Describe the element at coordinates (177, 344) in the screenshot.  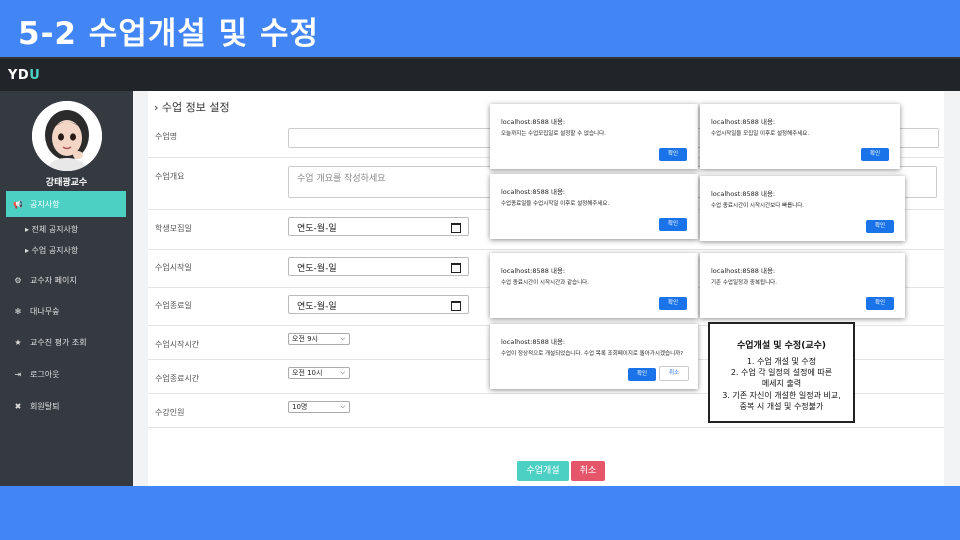
I see `label-start-time: 수업시작시간` at that location.